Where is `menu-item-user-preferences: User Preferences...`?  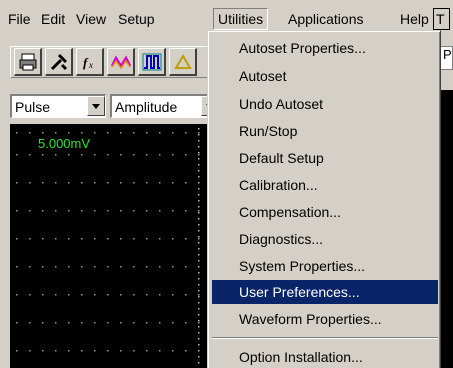
menu-item-user-preferences: User Preferences... is located at coordinates (325, 292).